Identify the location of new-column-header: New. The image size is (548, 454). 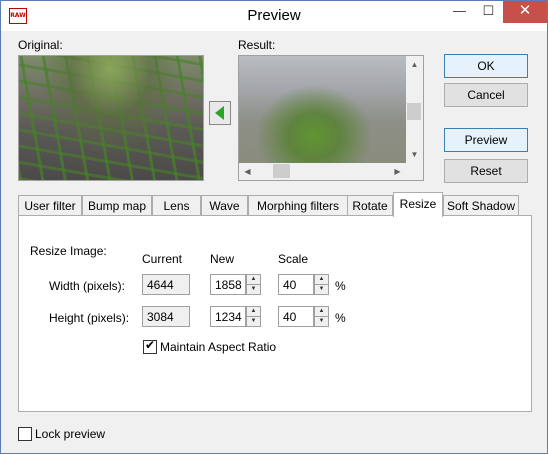
(222, 259).